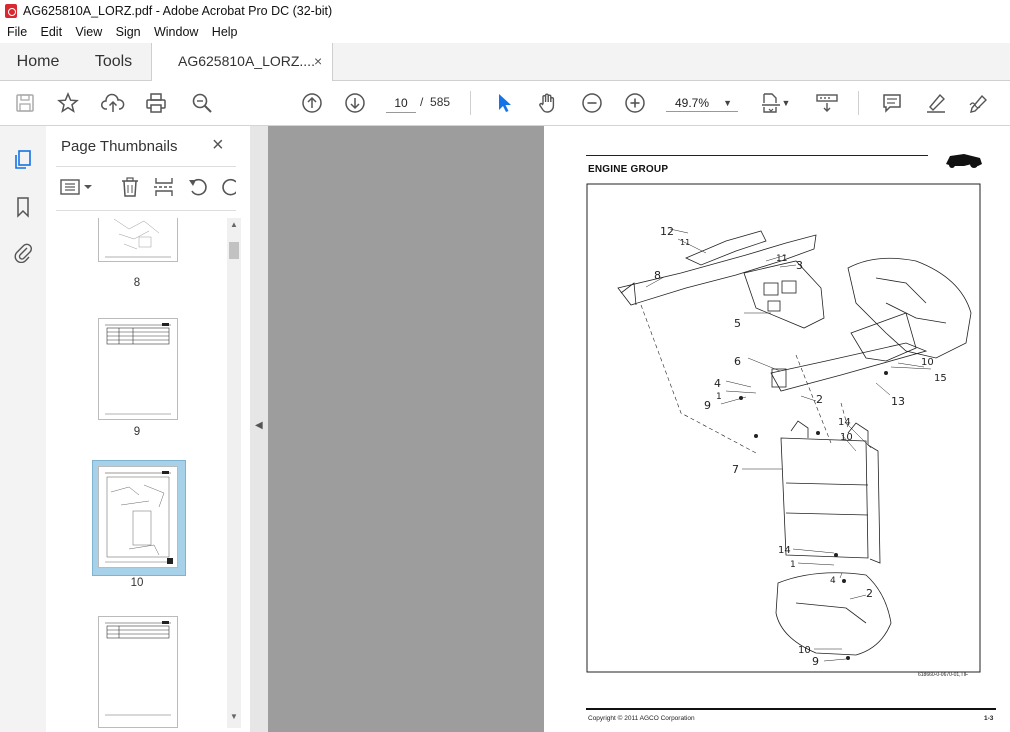  Describe the element at coordinates (11, 11) in the screenshot. I see `acrobat-pdf-icon` at that location.